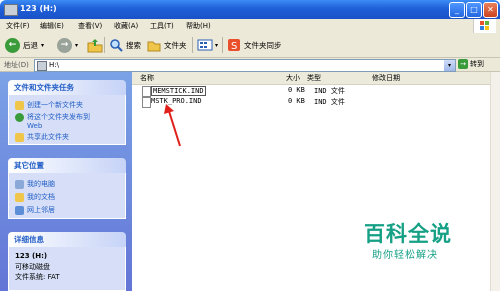  Describe the element at coordinates (167, 45) in the screenshot. I see `folders-button: 文件夹` at that location.